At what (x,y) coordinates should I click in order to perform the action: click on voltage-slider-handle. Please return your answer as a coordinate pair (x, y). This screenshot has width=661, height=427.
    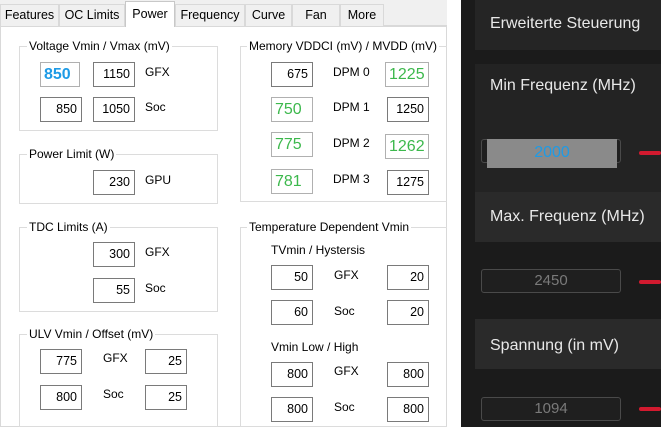
    Looking at the image, I should click on (650, 409).